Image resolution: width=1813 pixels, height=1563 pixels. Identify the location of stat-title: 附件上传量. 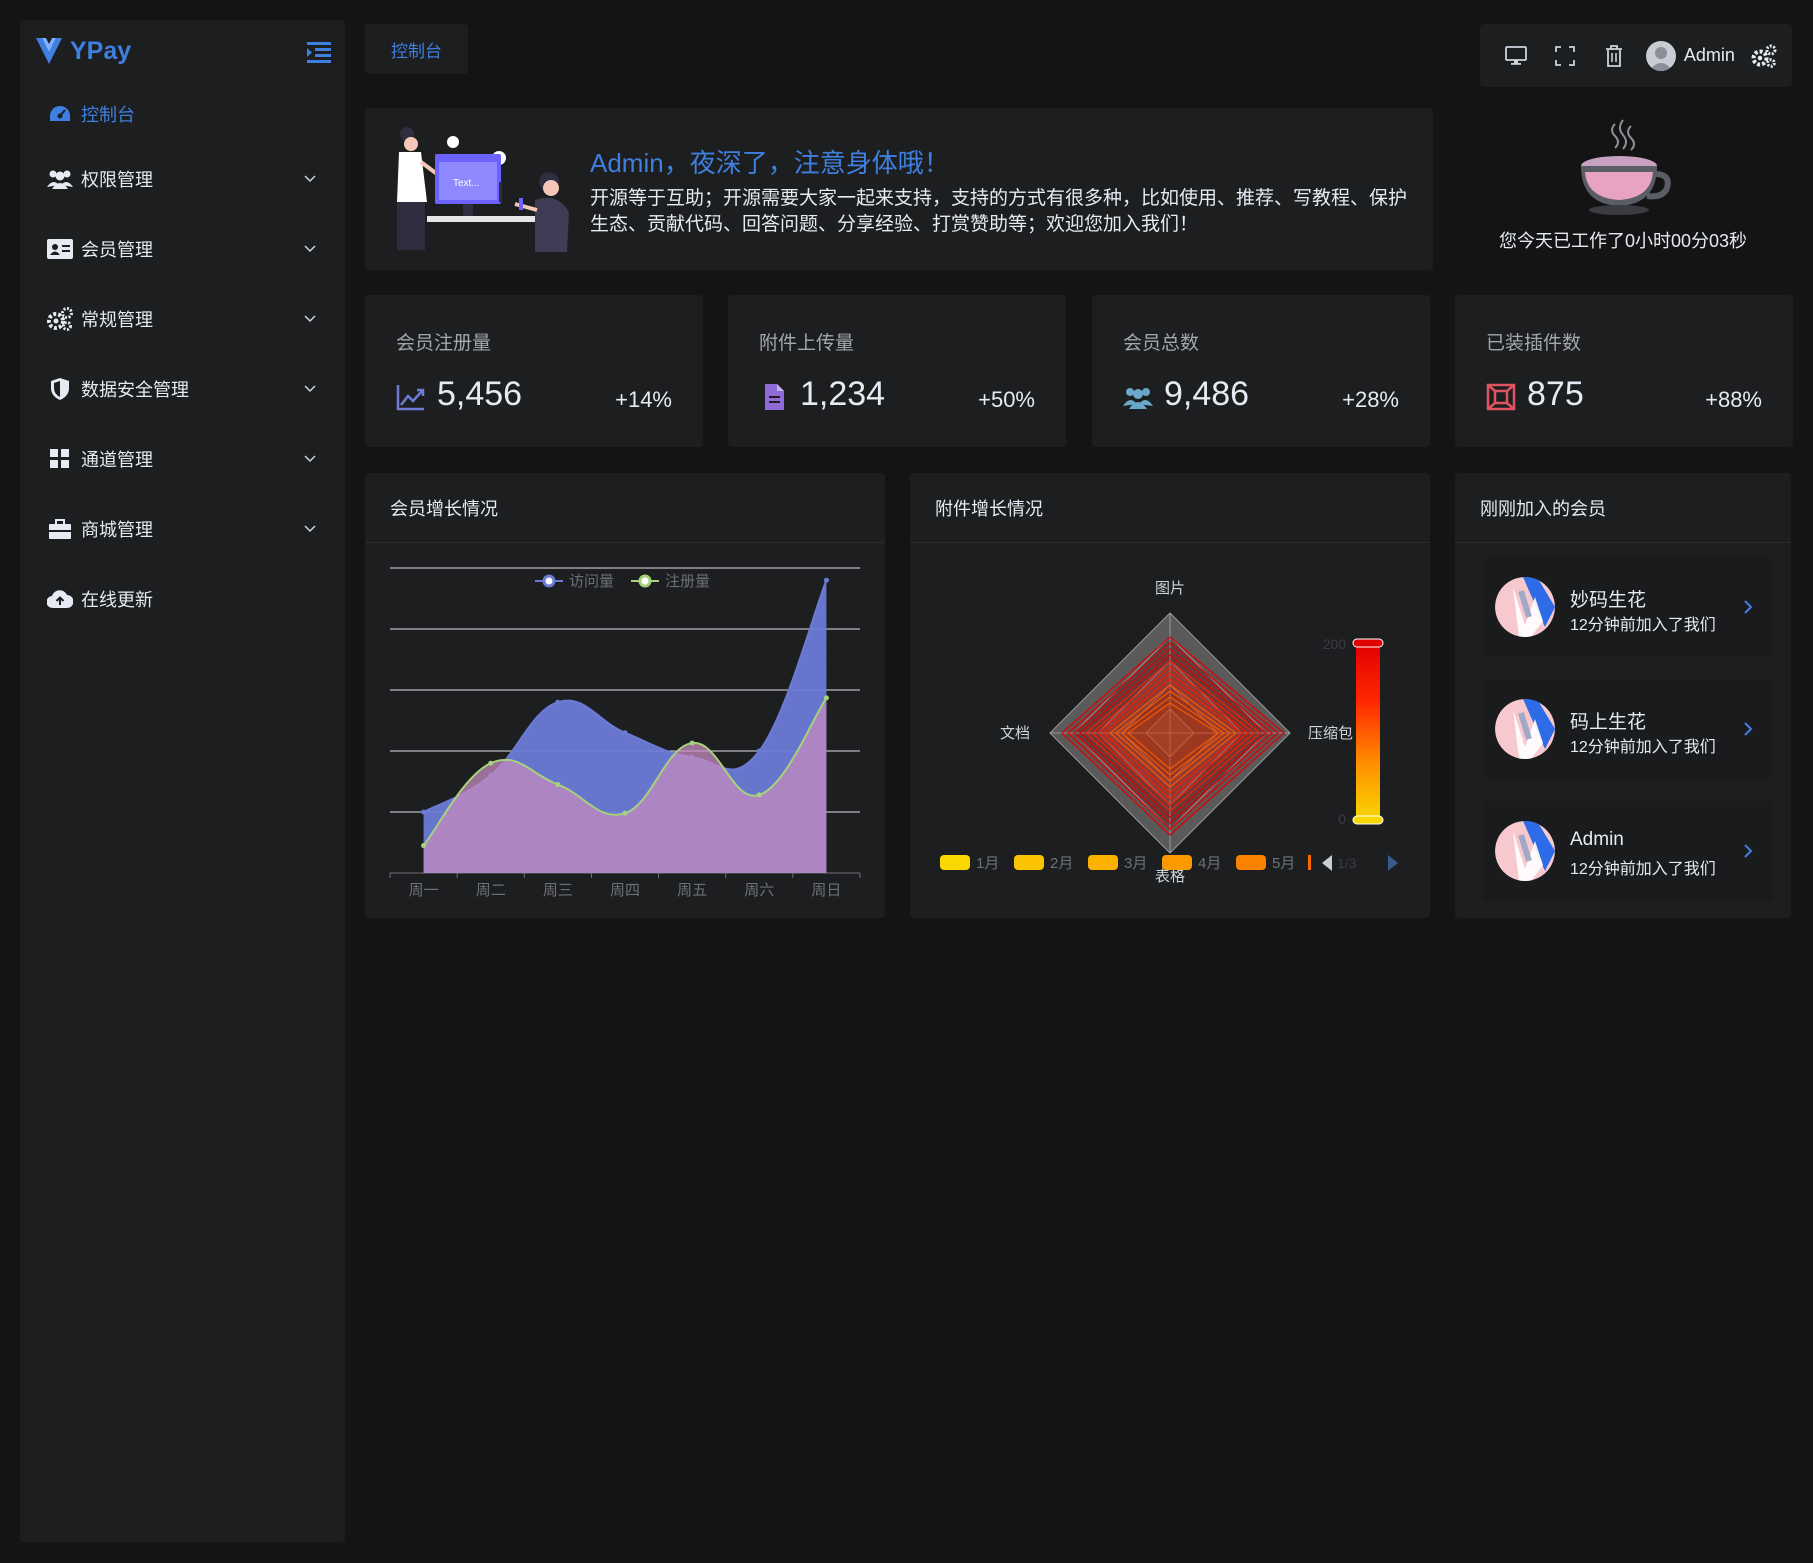
(807, 343).